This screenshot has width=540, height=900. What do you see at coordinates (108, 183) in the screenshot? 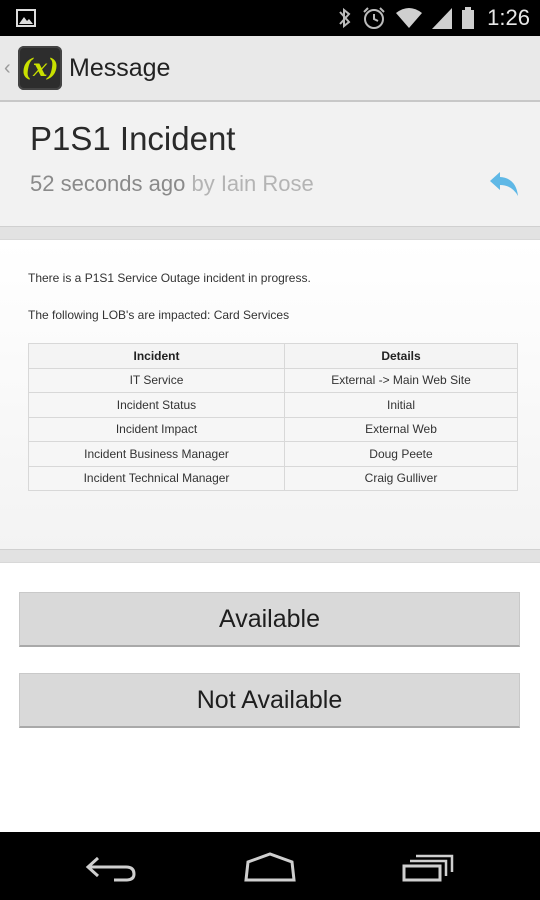
I see `message-time: 52 seconds ago` at bounding box center [108, 183].